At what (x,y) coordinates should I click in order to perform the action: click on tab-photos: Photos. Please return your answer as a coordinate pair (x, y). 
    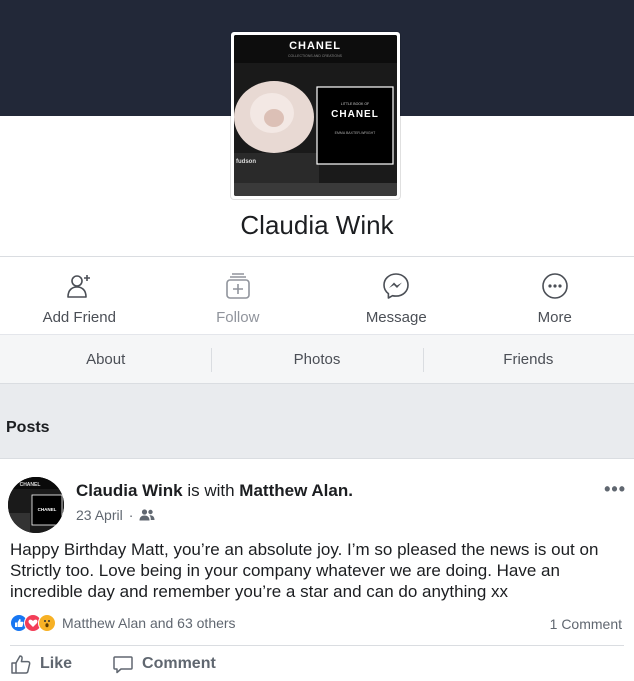
    Looking at the image, I should click on (316, 359).